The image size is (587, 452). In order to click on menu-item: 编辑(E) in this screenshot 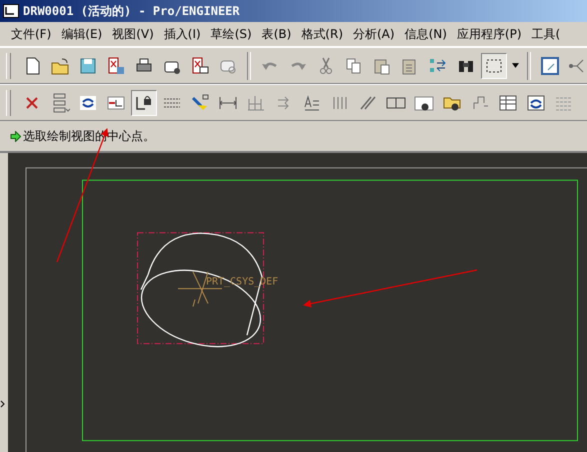, I will do `click(82, 34)`.